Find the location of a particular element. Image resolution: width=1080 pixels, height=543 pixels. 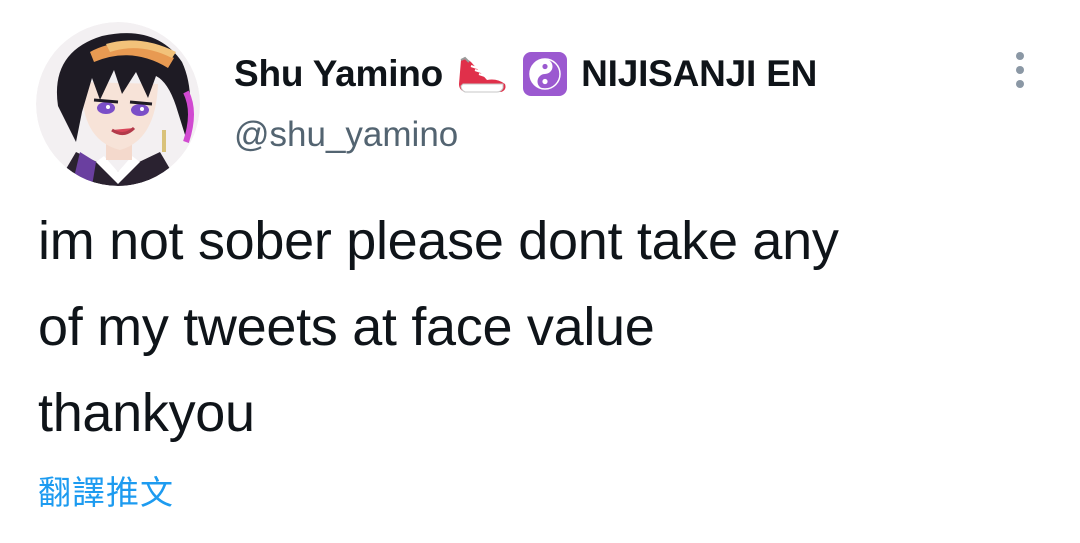

author-handle: @shu_yamino is located at coordinates (346, 135).